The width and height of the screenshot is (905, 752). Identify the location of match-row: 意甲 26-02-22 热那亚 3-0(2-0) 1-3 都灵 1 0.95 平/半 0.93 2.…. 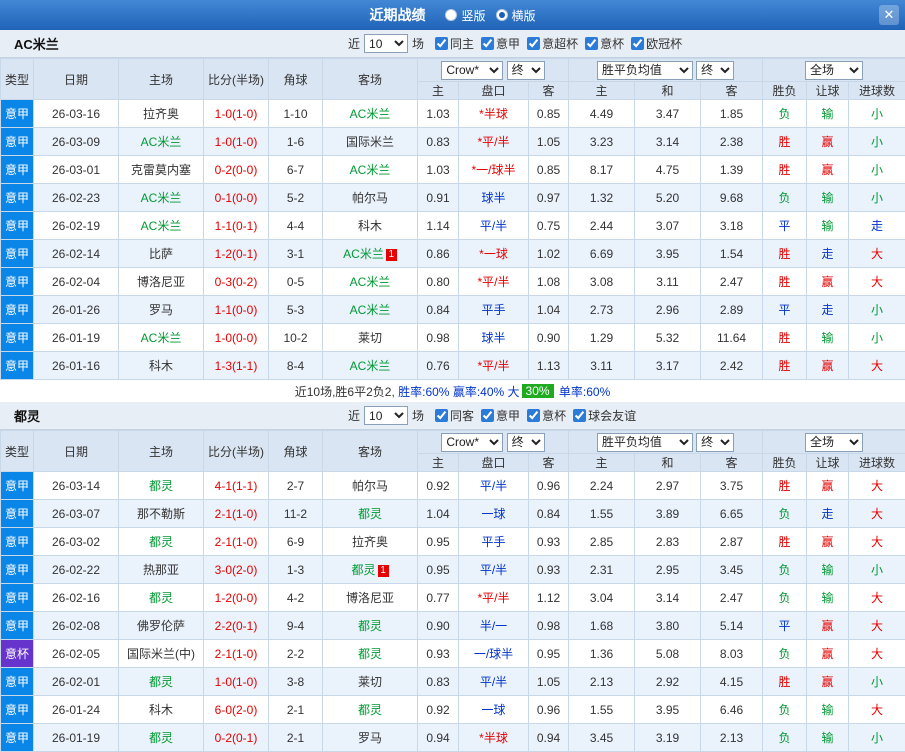
(452, 569).